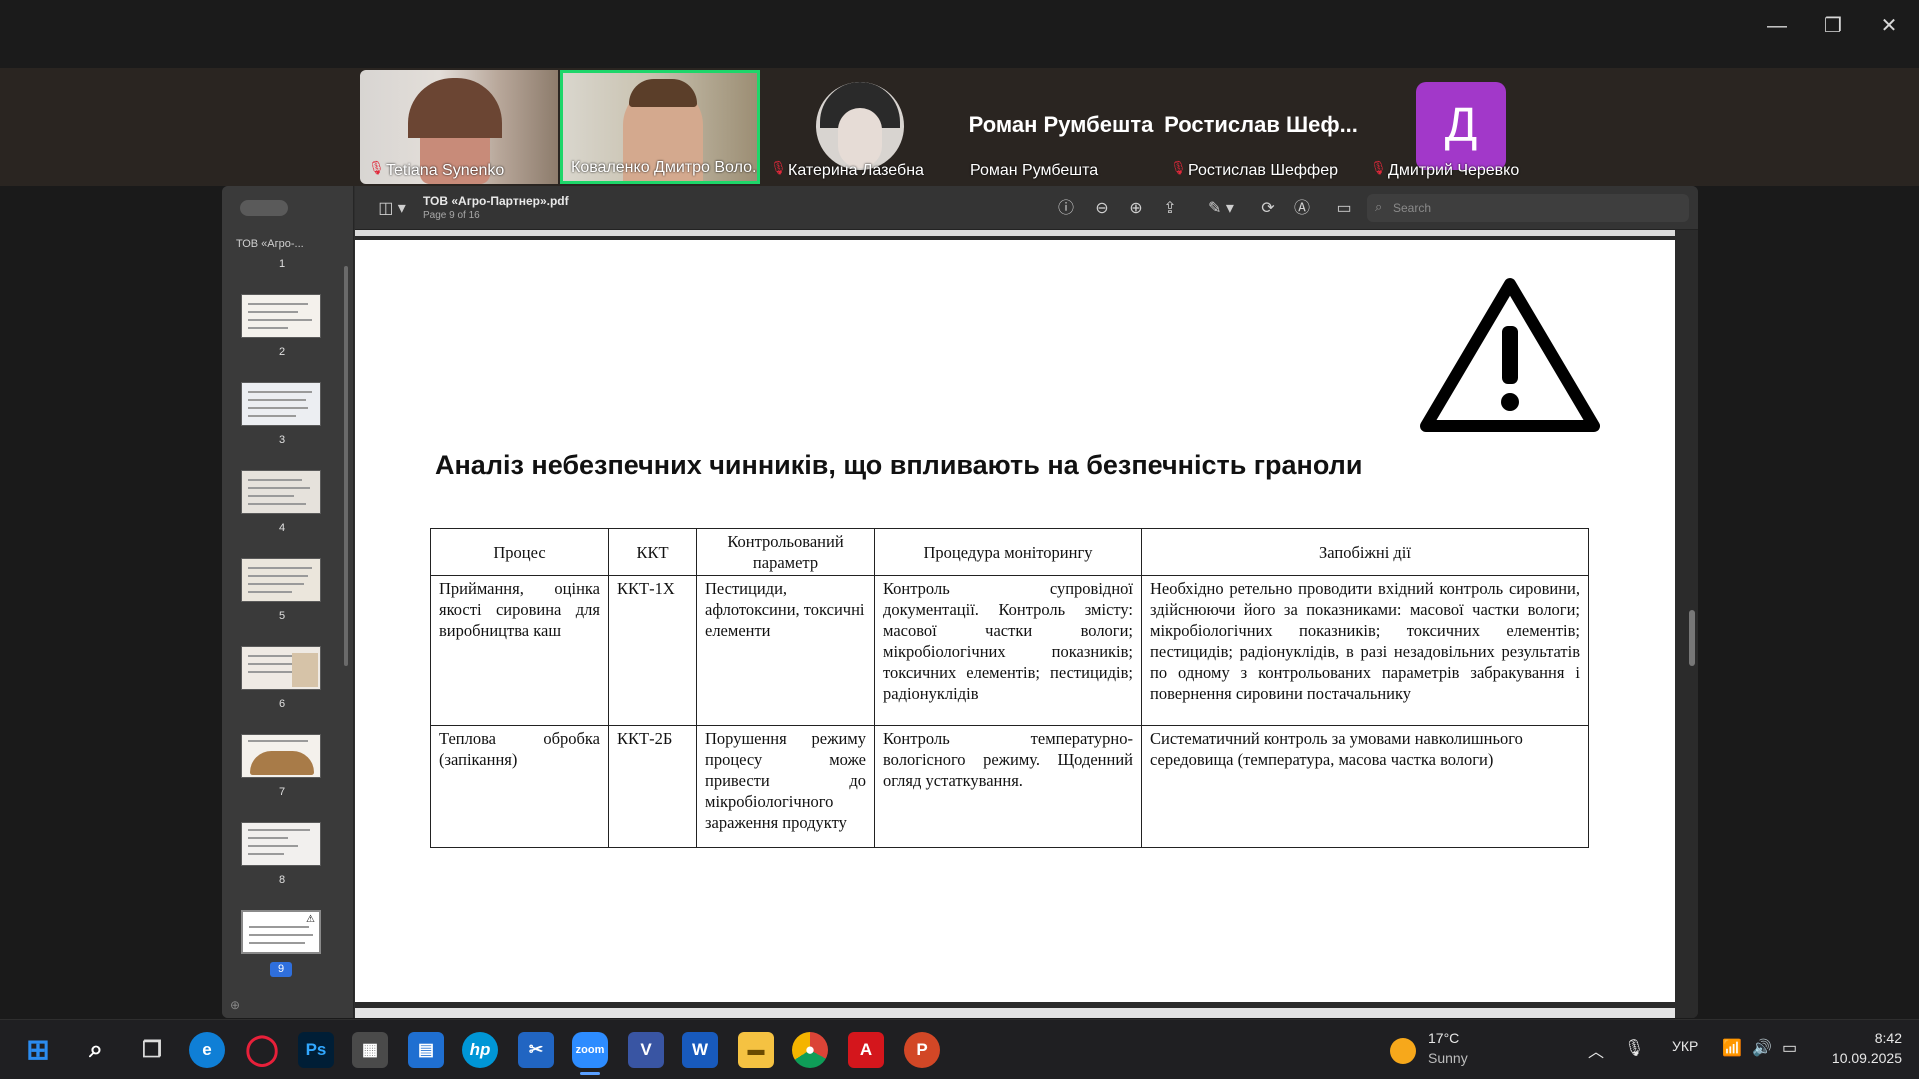  Describe the element at coordinates (519, 552) in the screenshot. I see `header-process: Процес` at that location.